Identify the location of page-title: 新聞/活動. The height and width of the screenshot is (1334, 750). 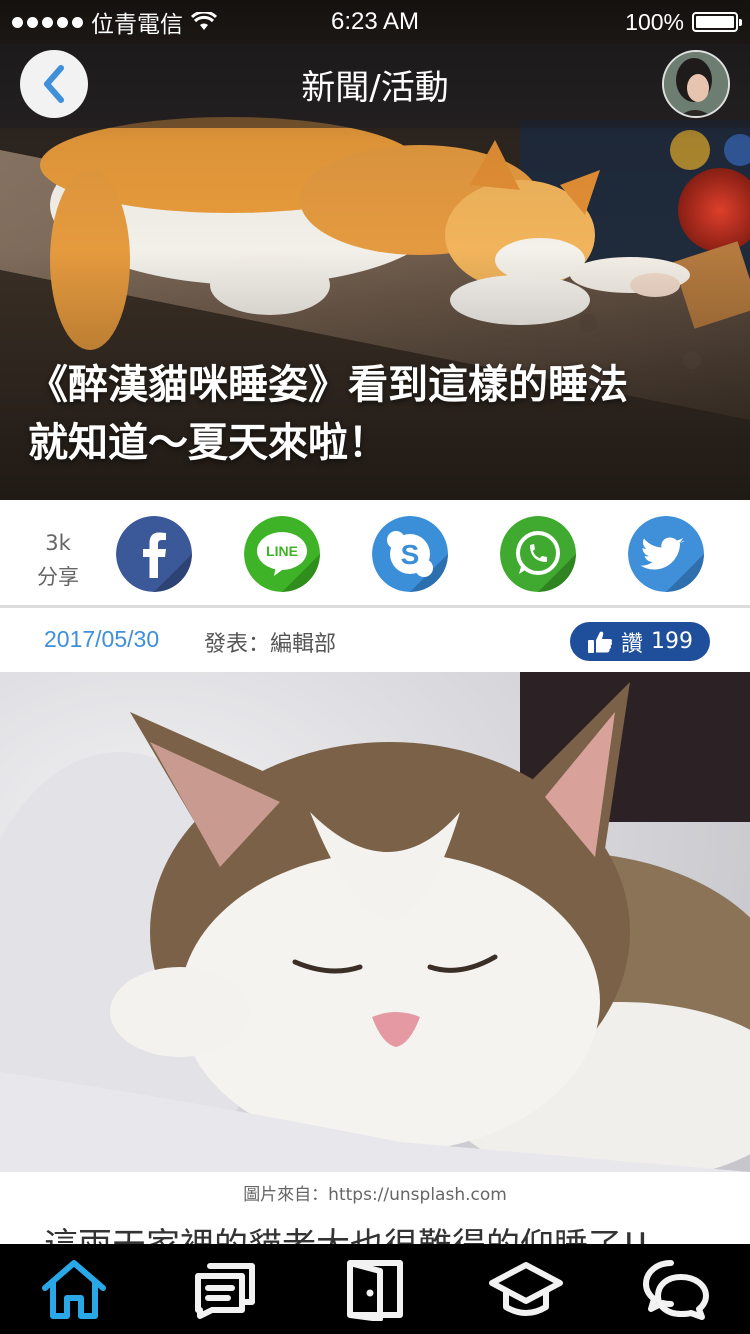
(375, 88).